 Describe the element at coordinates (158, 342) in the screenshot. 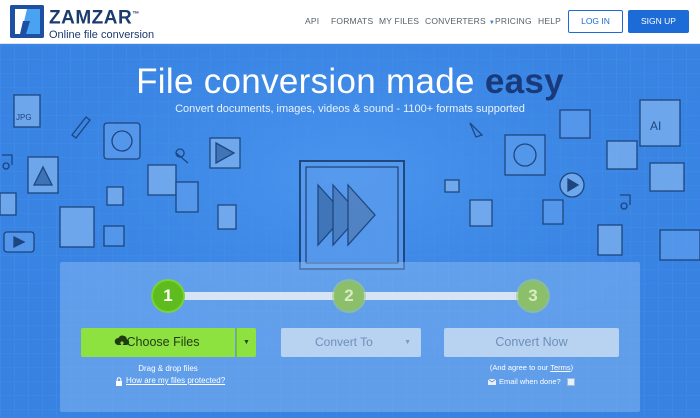

I see `choose-files-button: Choose Files` at that location.